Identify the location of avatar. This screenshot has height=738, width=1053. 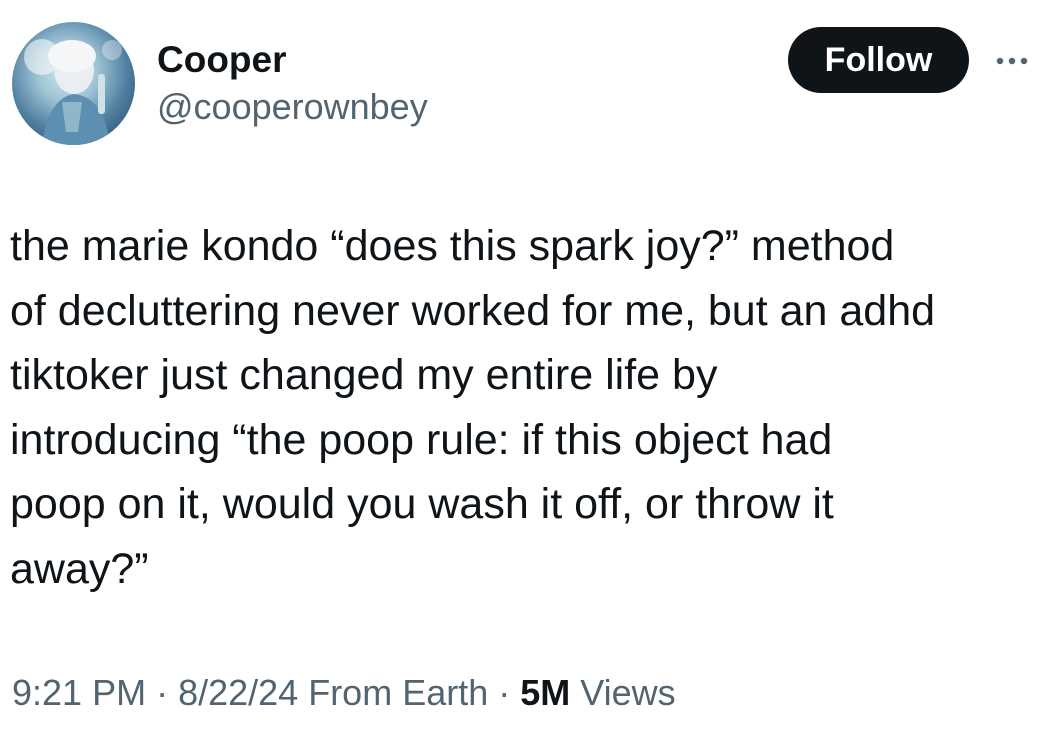
(73, 83).